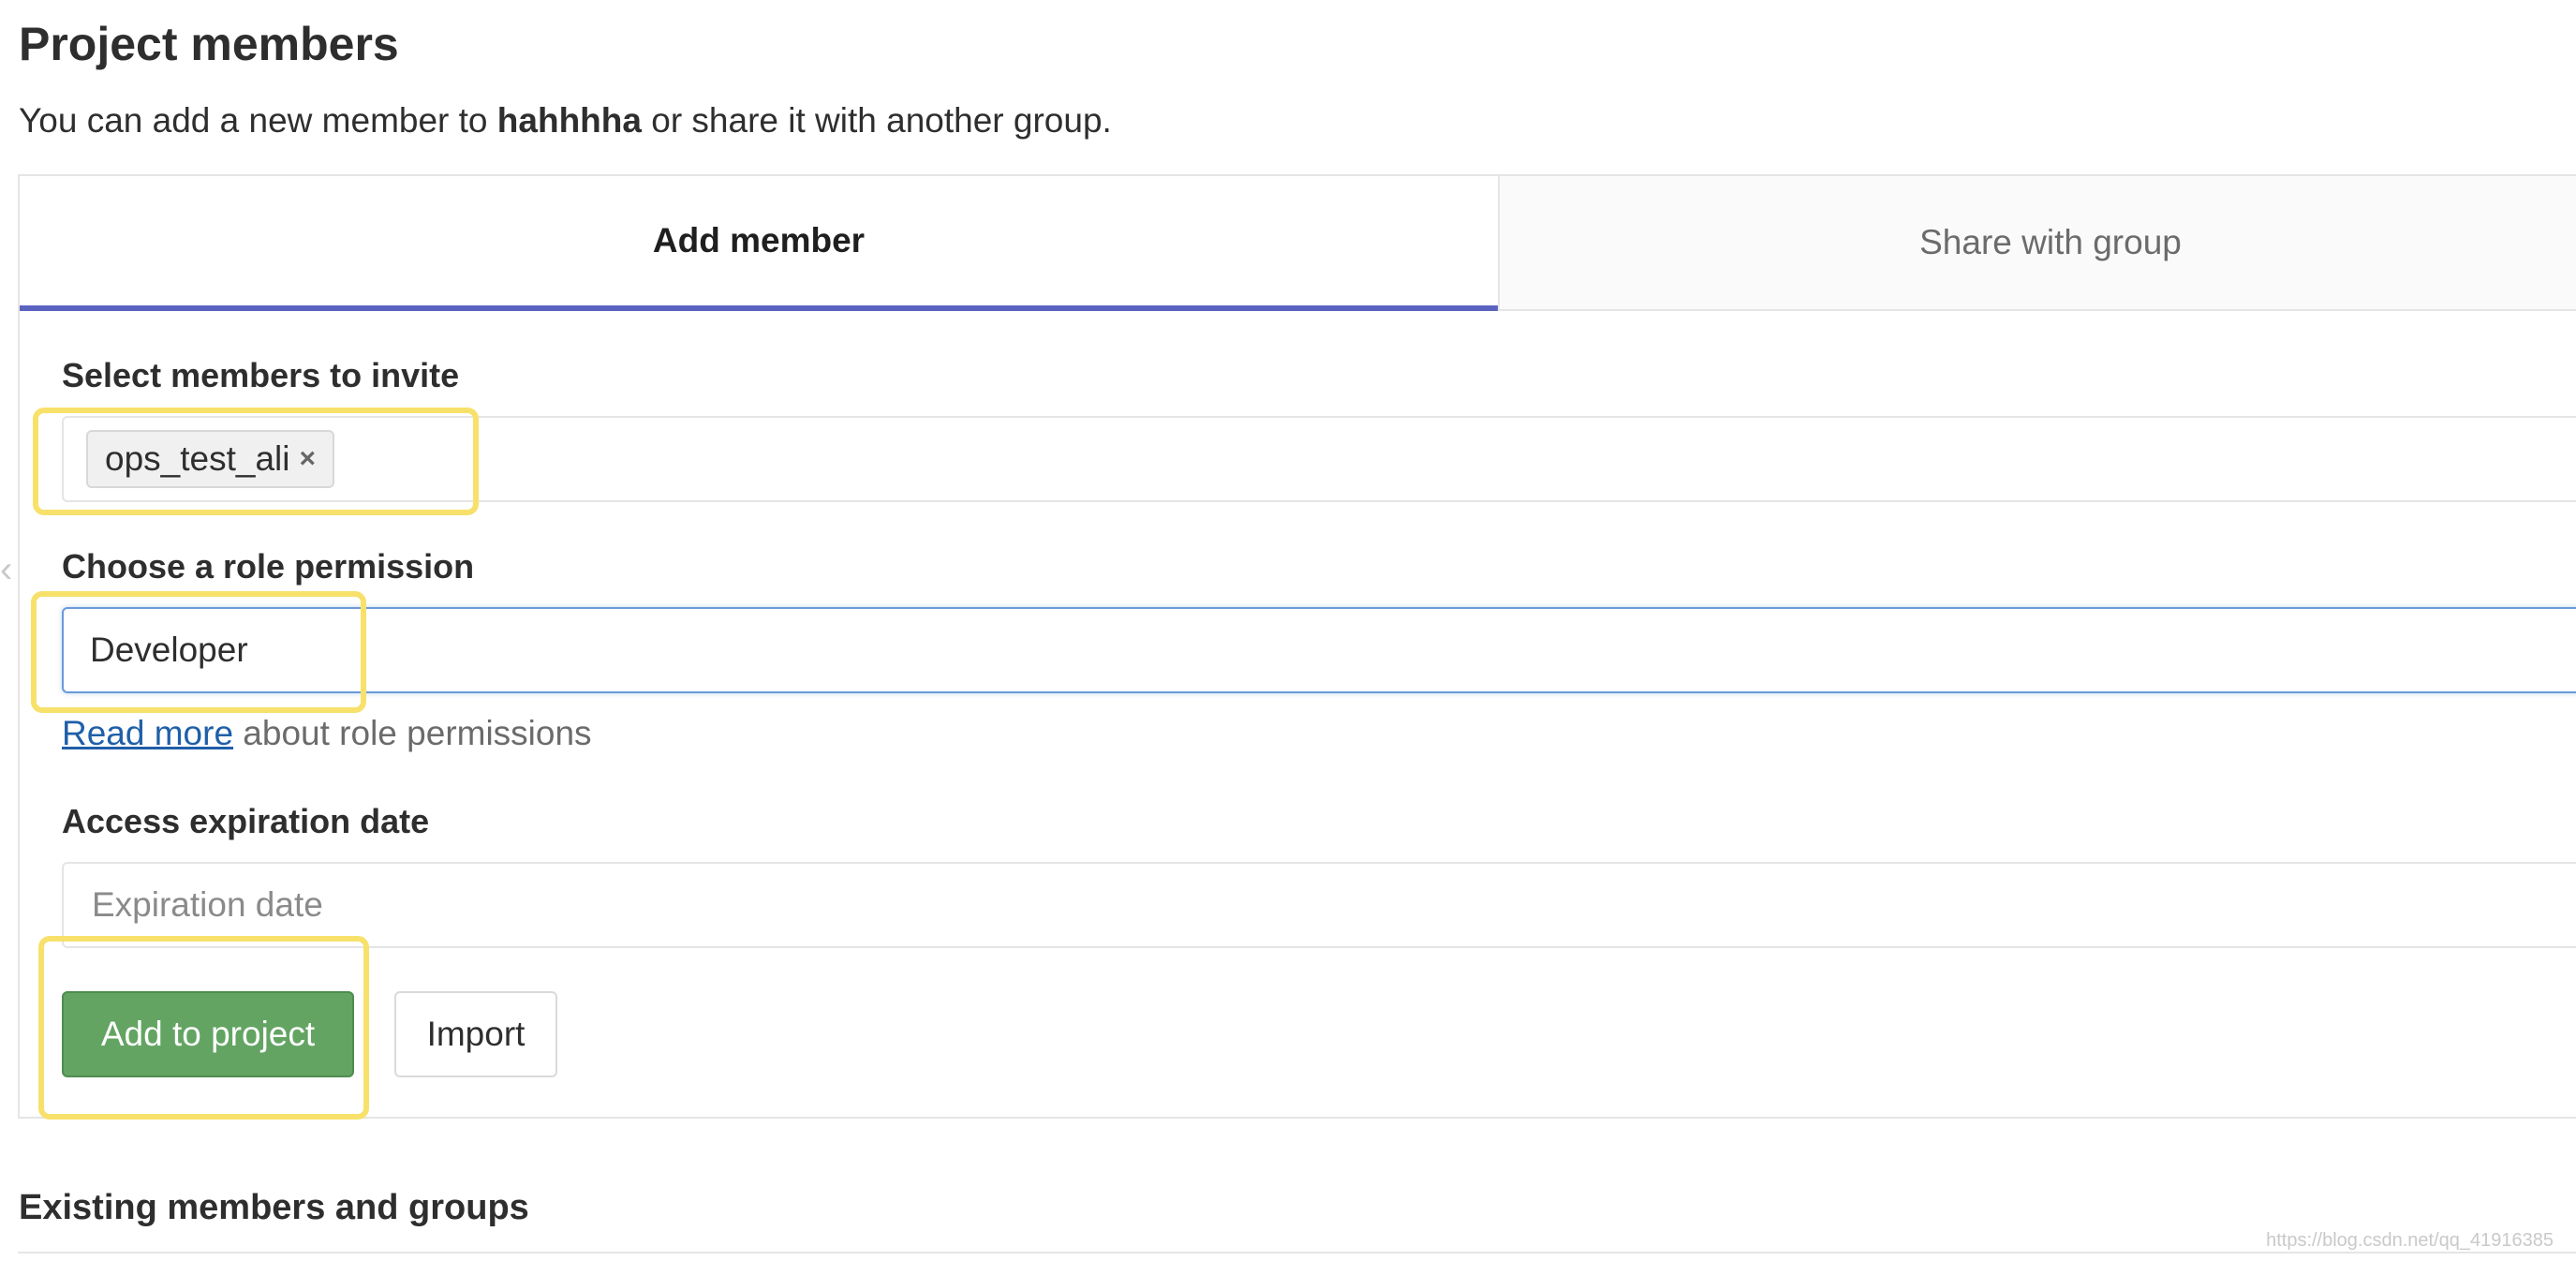 Image resolution: width=2576 pixels, height=1261 pixels. I want to click on project-name: hahhhha, so click(569, 120).